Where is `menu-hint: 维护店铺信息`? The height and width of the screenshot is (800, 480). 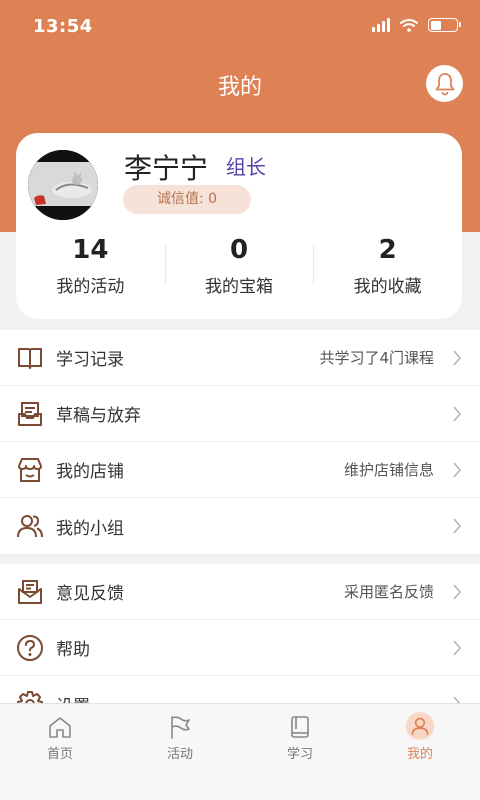
menu-hint: 维护店铺信息 is located at coordinates (388, 470).